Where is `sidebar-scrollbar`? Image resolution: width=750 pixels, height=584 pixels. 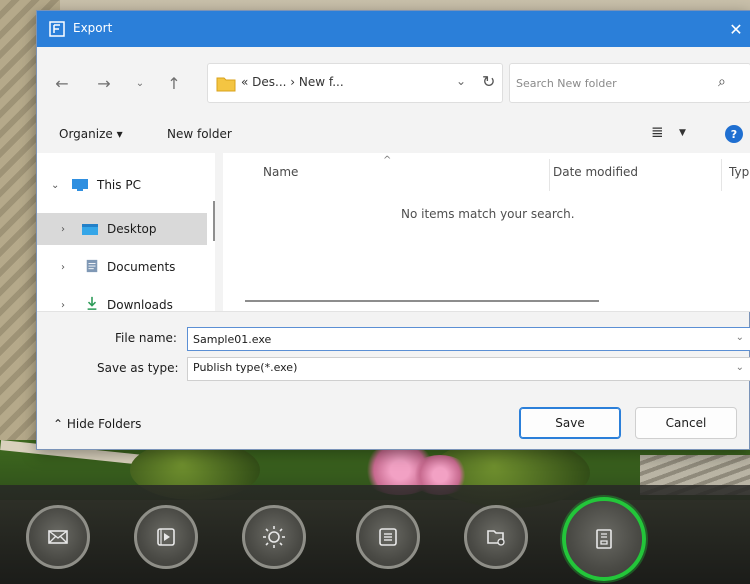
sidebar-scrollbar is located at coordinates (214, 221).